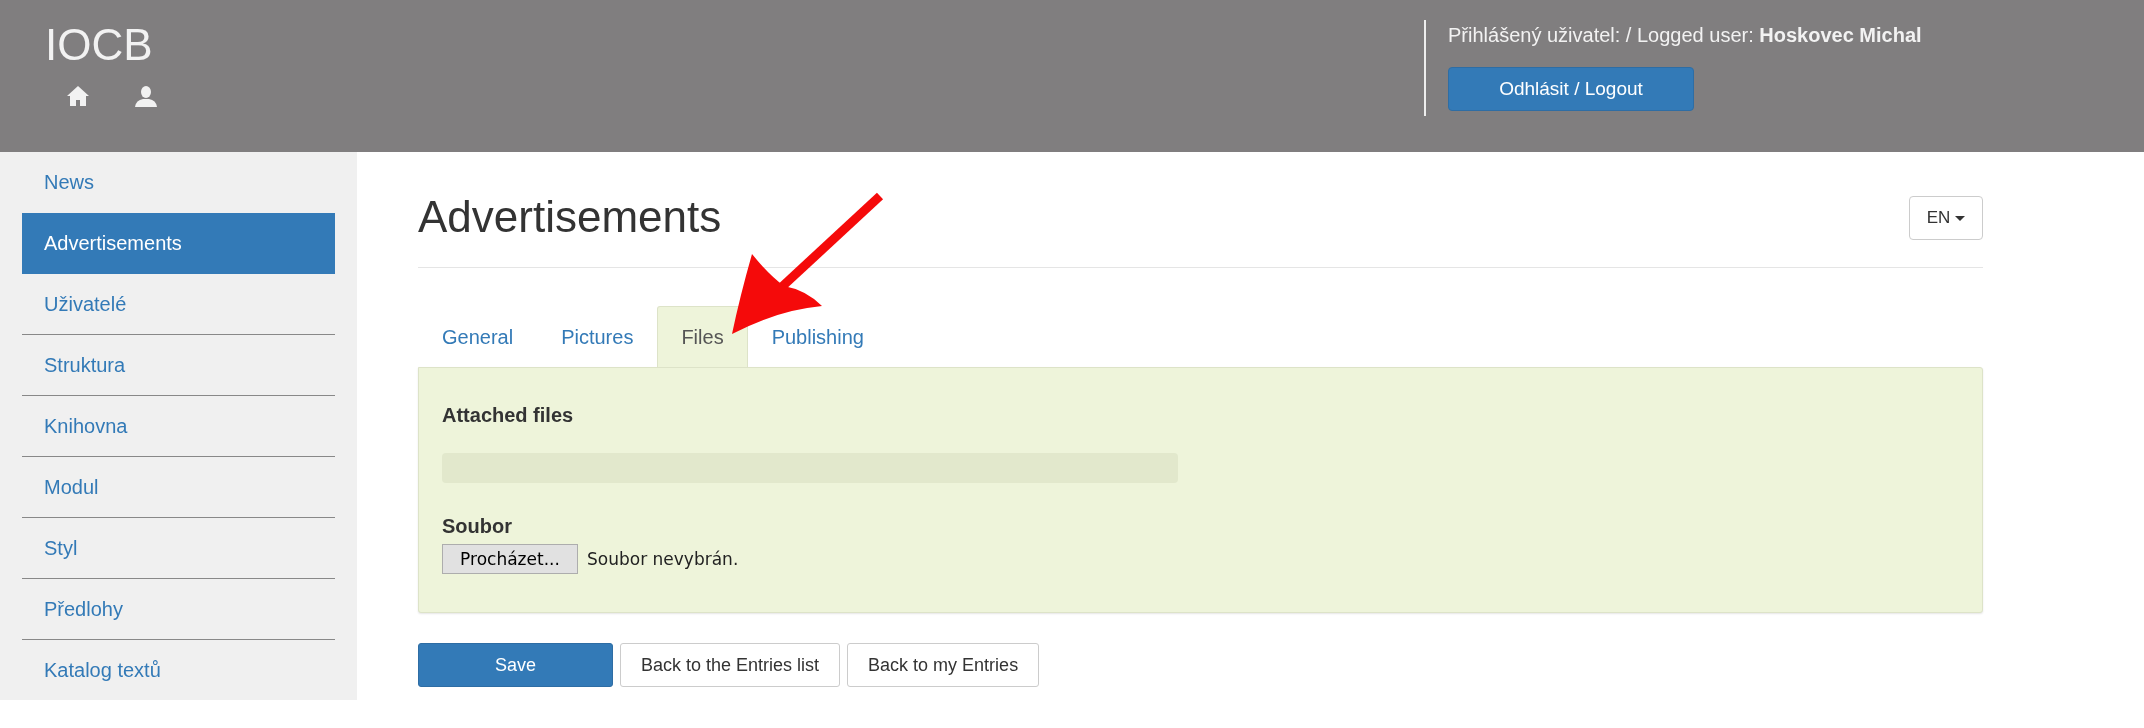  Describe the element at coordinates (178, 243) in the screenshot. I see `sidebar-item: Advertisements` at that location.